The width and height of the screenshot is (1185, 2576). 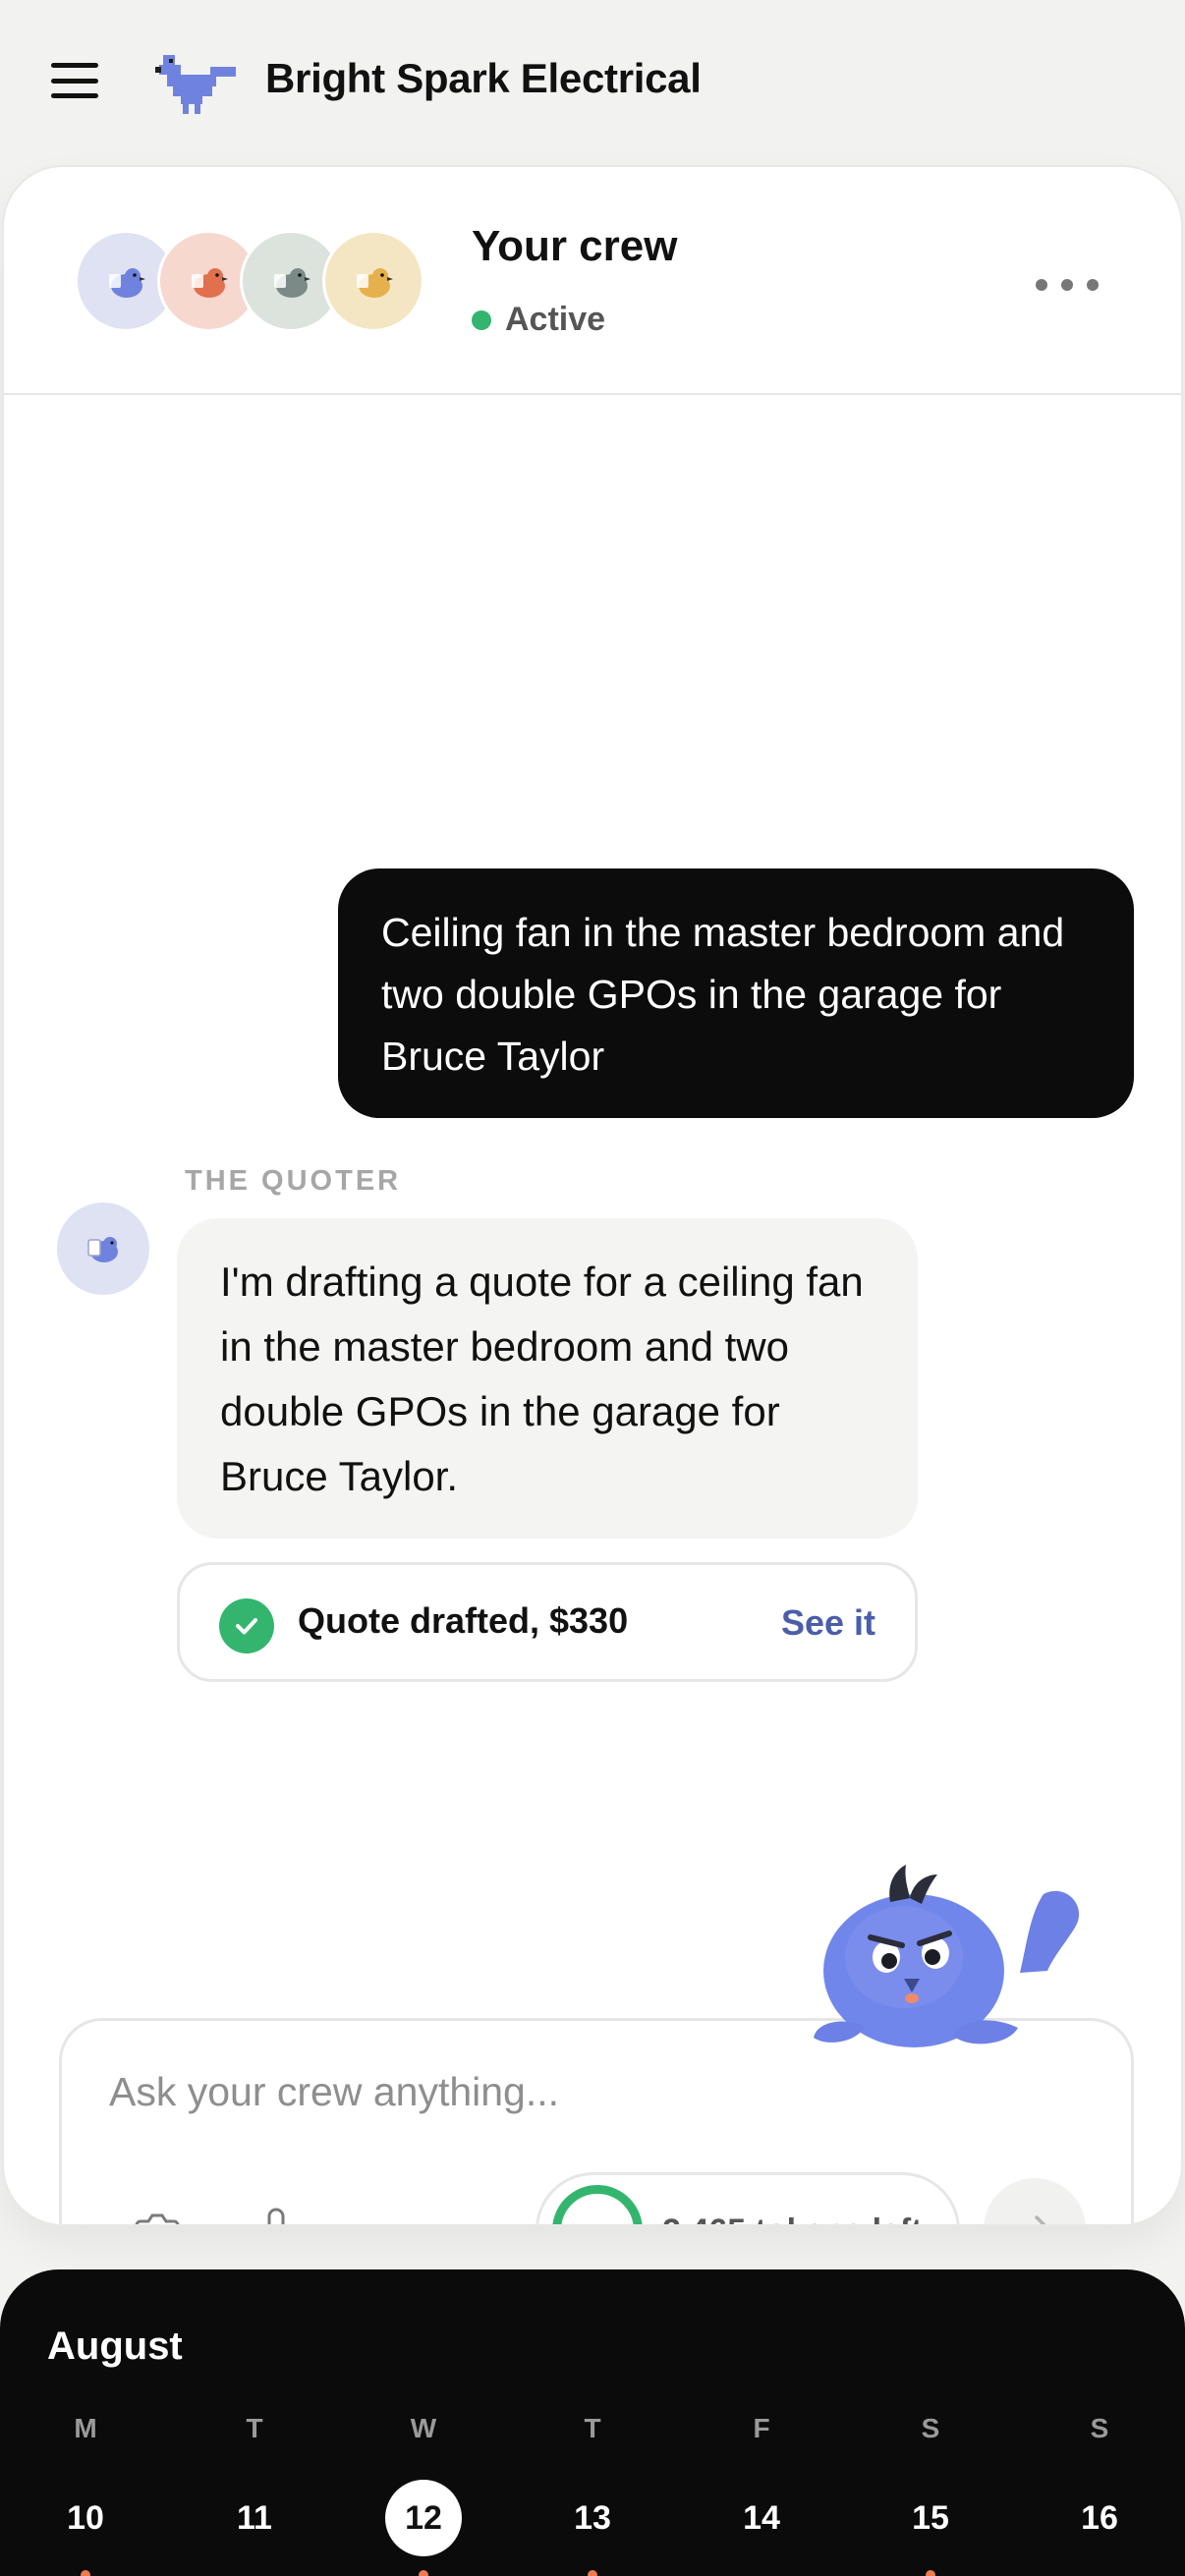 I want to click on weekday-label: F, so click(x=761, y=2428).